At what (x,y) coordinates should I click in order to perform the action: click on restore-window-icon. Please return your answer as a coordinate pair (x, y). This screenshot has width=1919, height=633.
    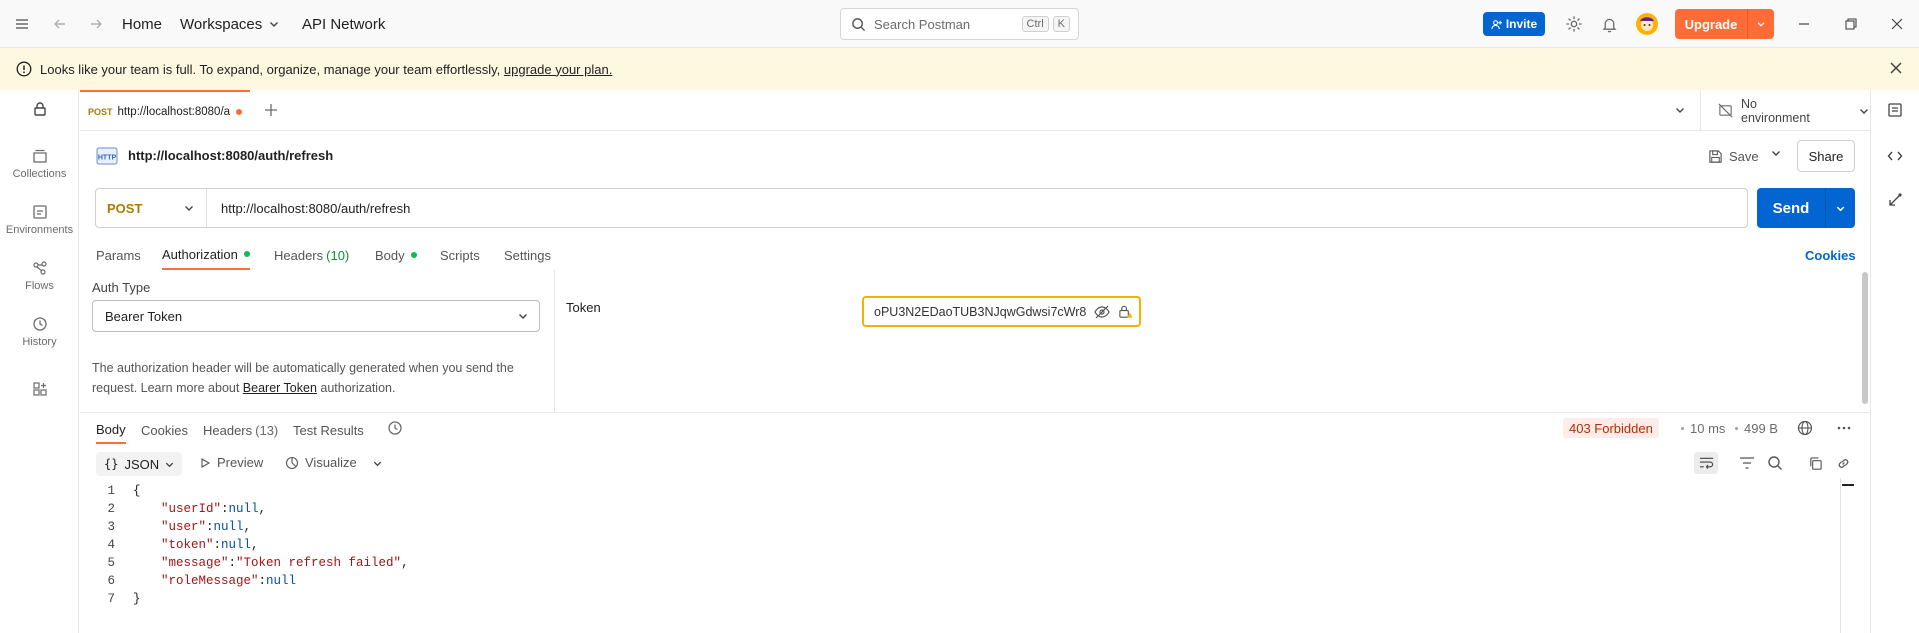
    Looking at the image, I should click on (1851, 24).